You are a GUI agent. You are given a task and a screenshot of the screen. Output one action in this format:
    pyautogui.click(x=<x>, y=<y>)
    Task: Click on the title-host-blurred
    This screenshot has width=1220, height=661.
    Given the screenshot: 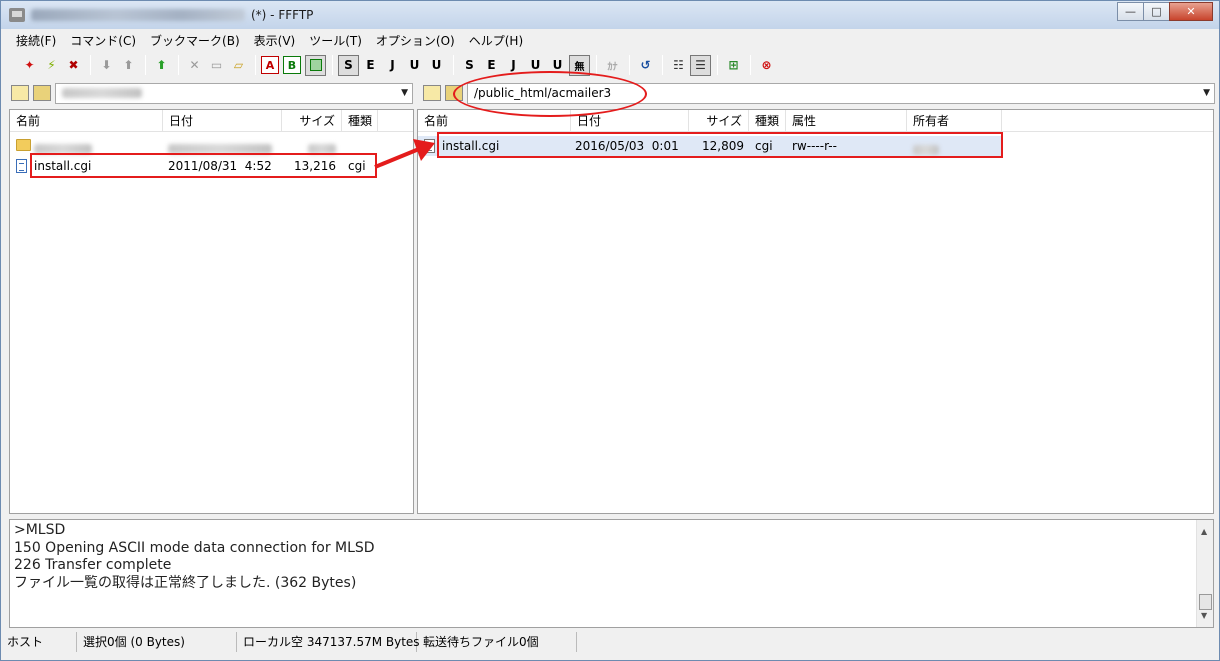 What is the action you would take?
    pyautogui.click(x=138, y=15)
    